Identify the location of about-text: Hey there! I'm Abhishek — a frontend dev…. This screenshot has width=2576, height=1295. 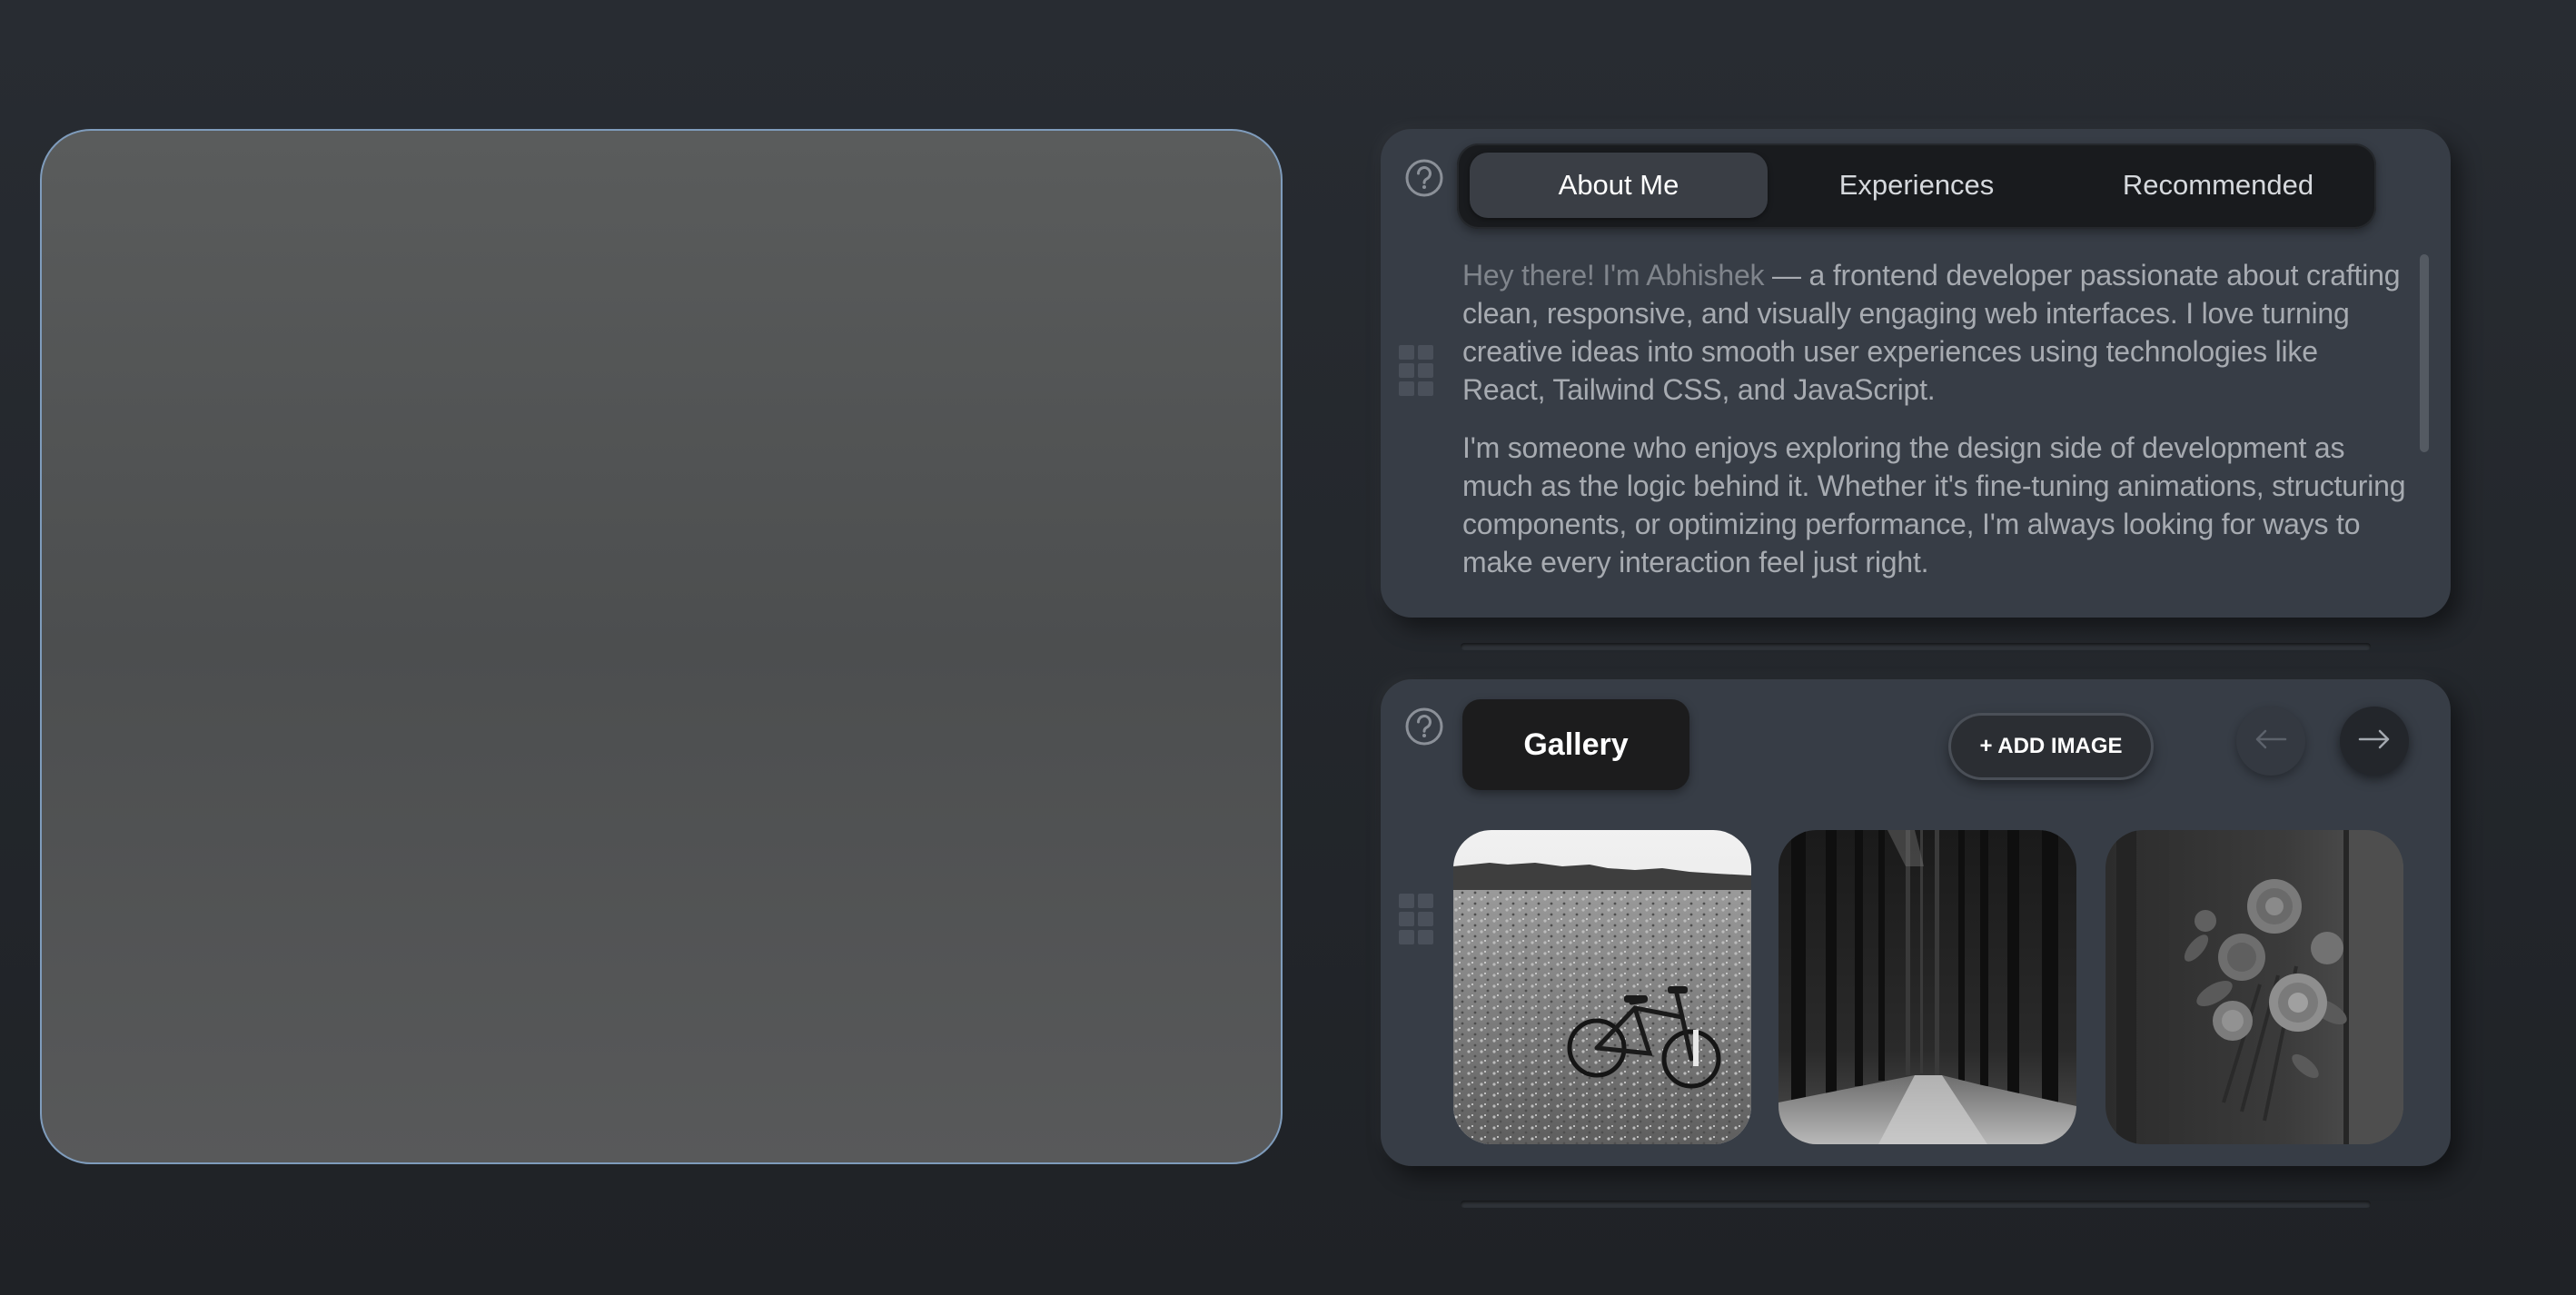
(1934, 428).